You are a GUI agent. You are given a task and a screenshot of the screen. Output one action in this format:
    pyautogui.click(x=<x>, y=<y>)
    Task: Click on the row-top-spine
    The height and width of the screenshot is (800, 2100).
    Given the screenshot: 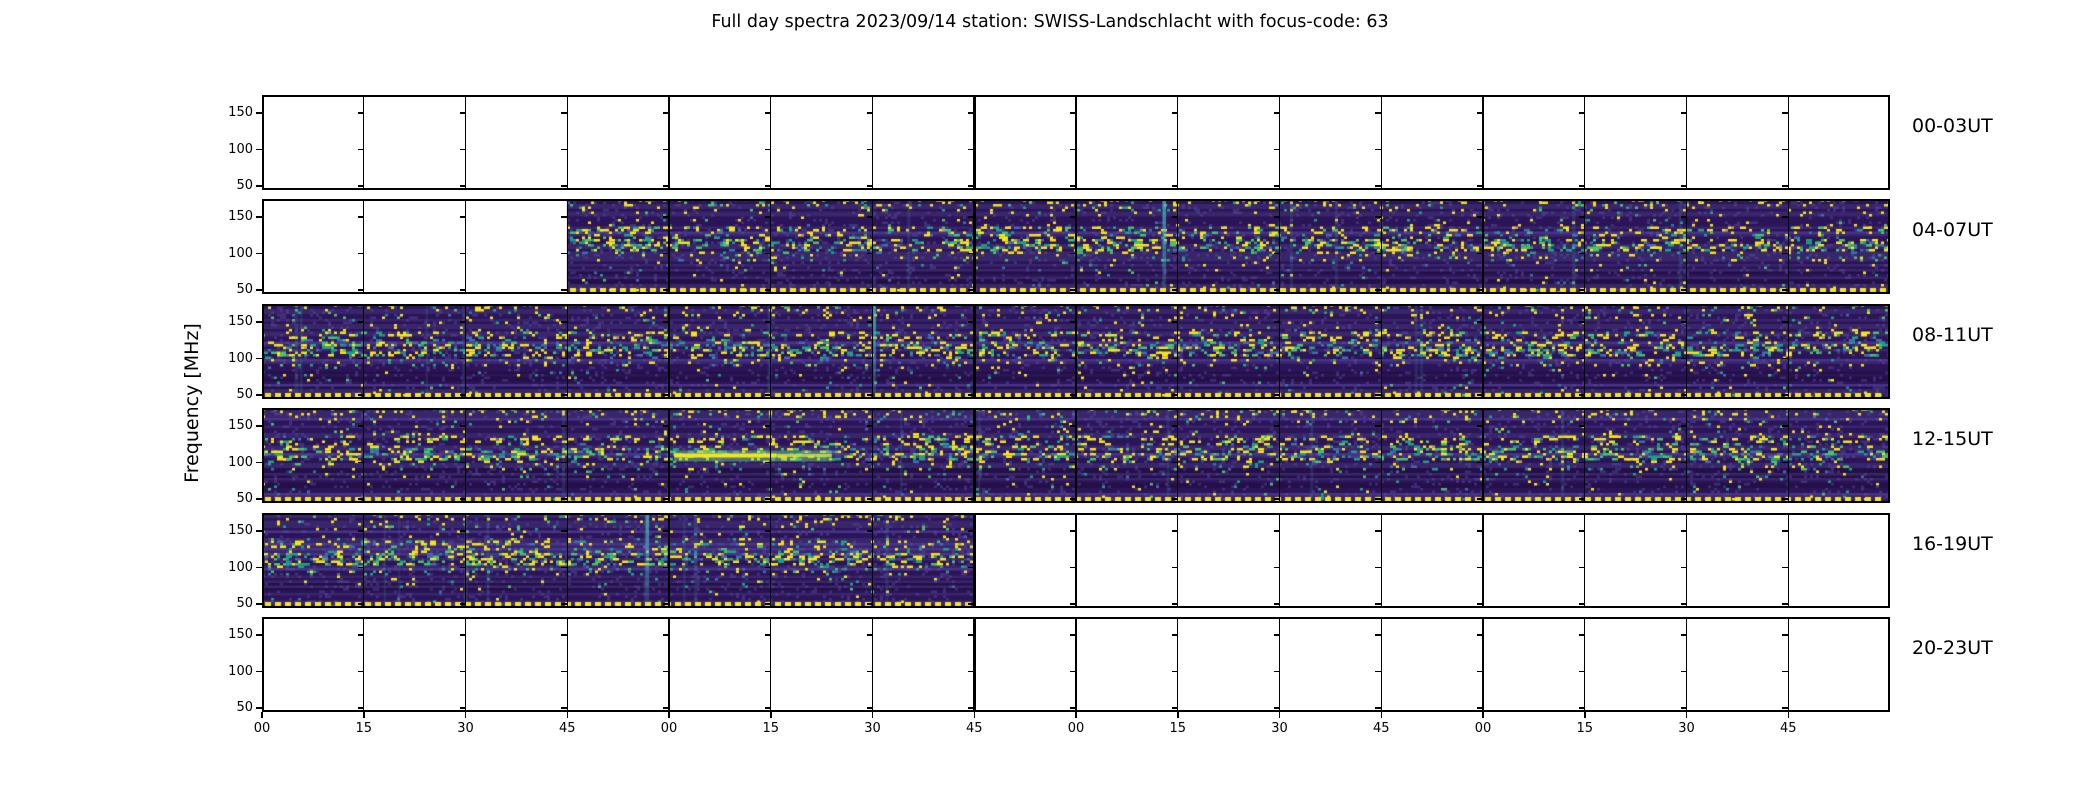 What is the action you would take?
    pyautogui.click(x=1076, y=305)
    